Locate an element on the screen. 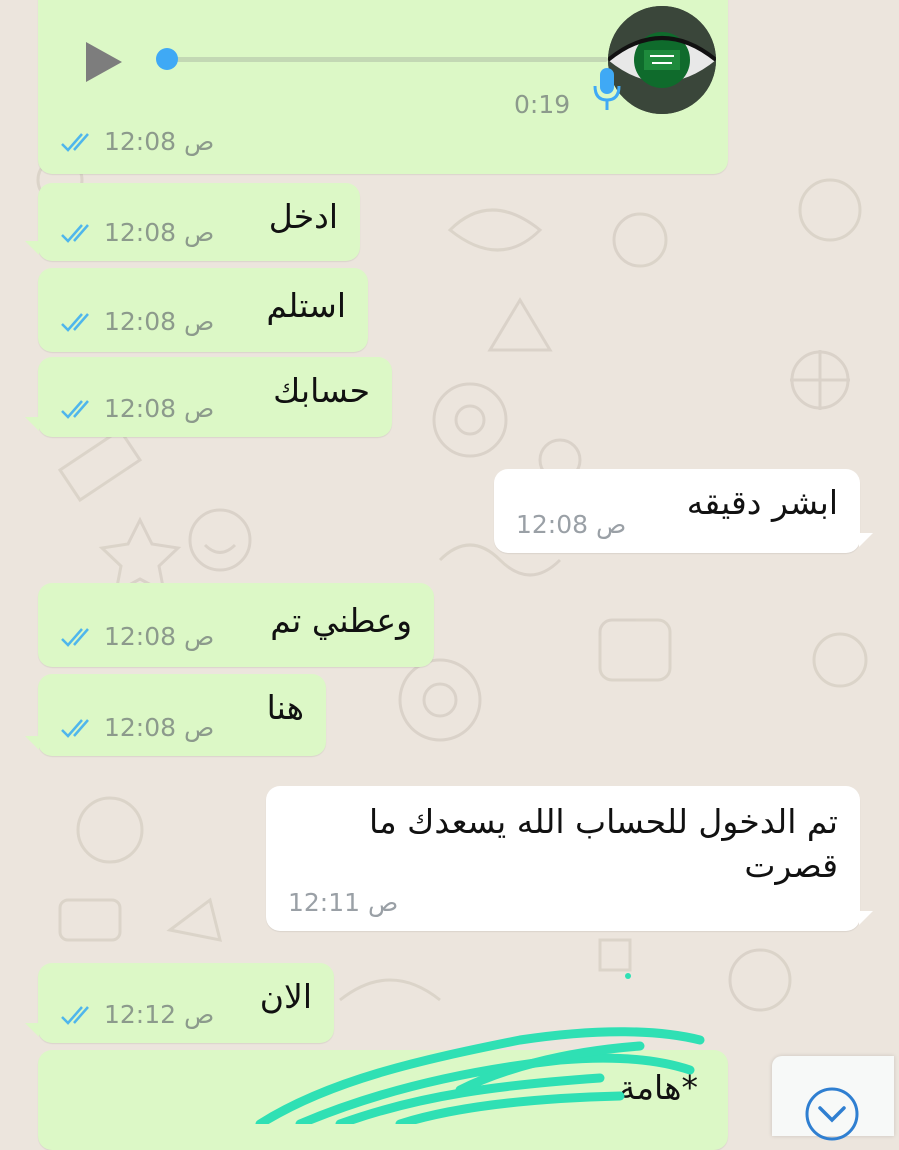 This screenshot has width=899, height=1150. message-bubble-outgoing: حسابك 12:08 ص is located at coordinates (208, 397).